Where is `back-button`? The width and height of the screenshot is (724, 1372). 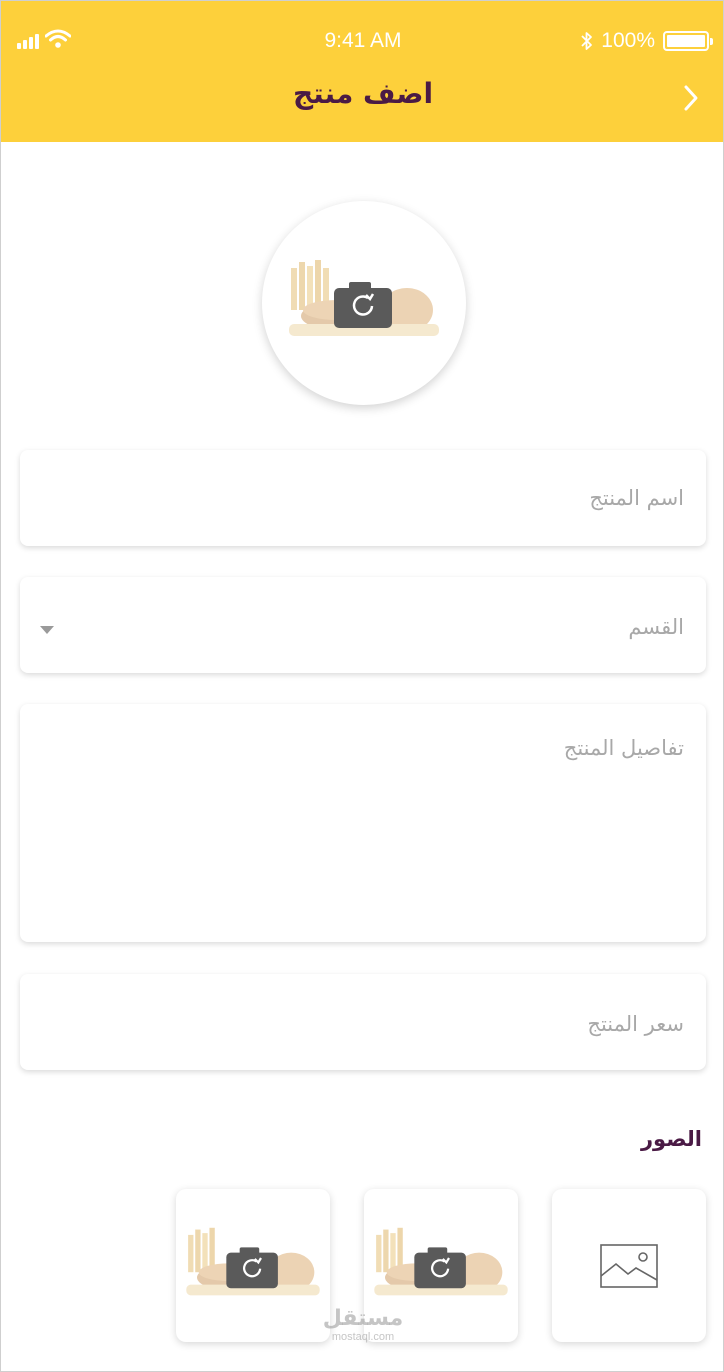
back-button is located at coordinates (691, 98).